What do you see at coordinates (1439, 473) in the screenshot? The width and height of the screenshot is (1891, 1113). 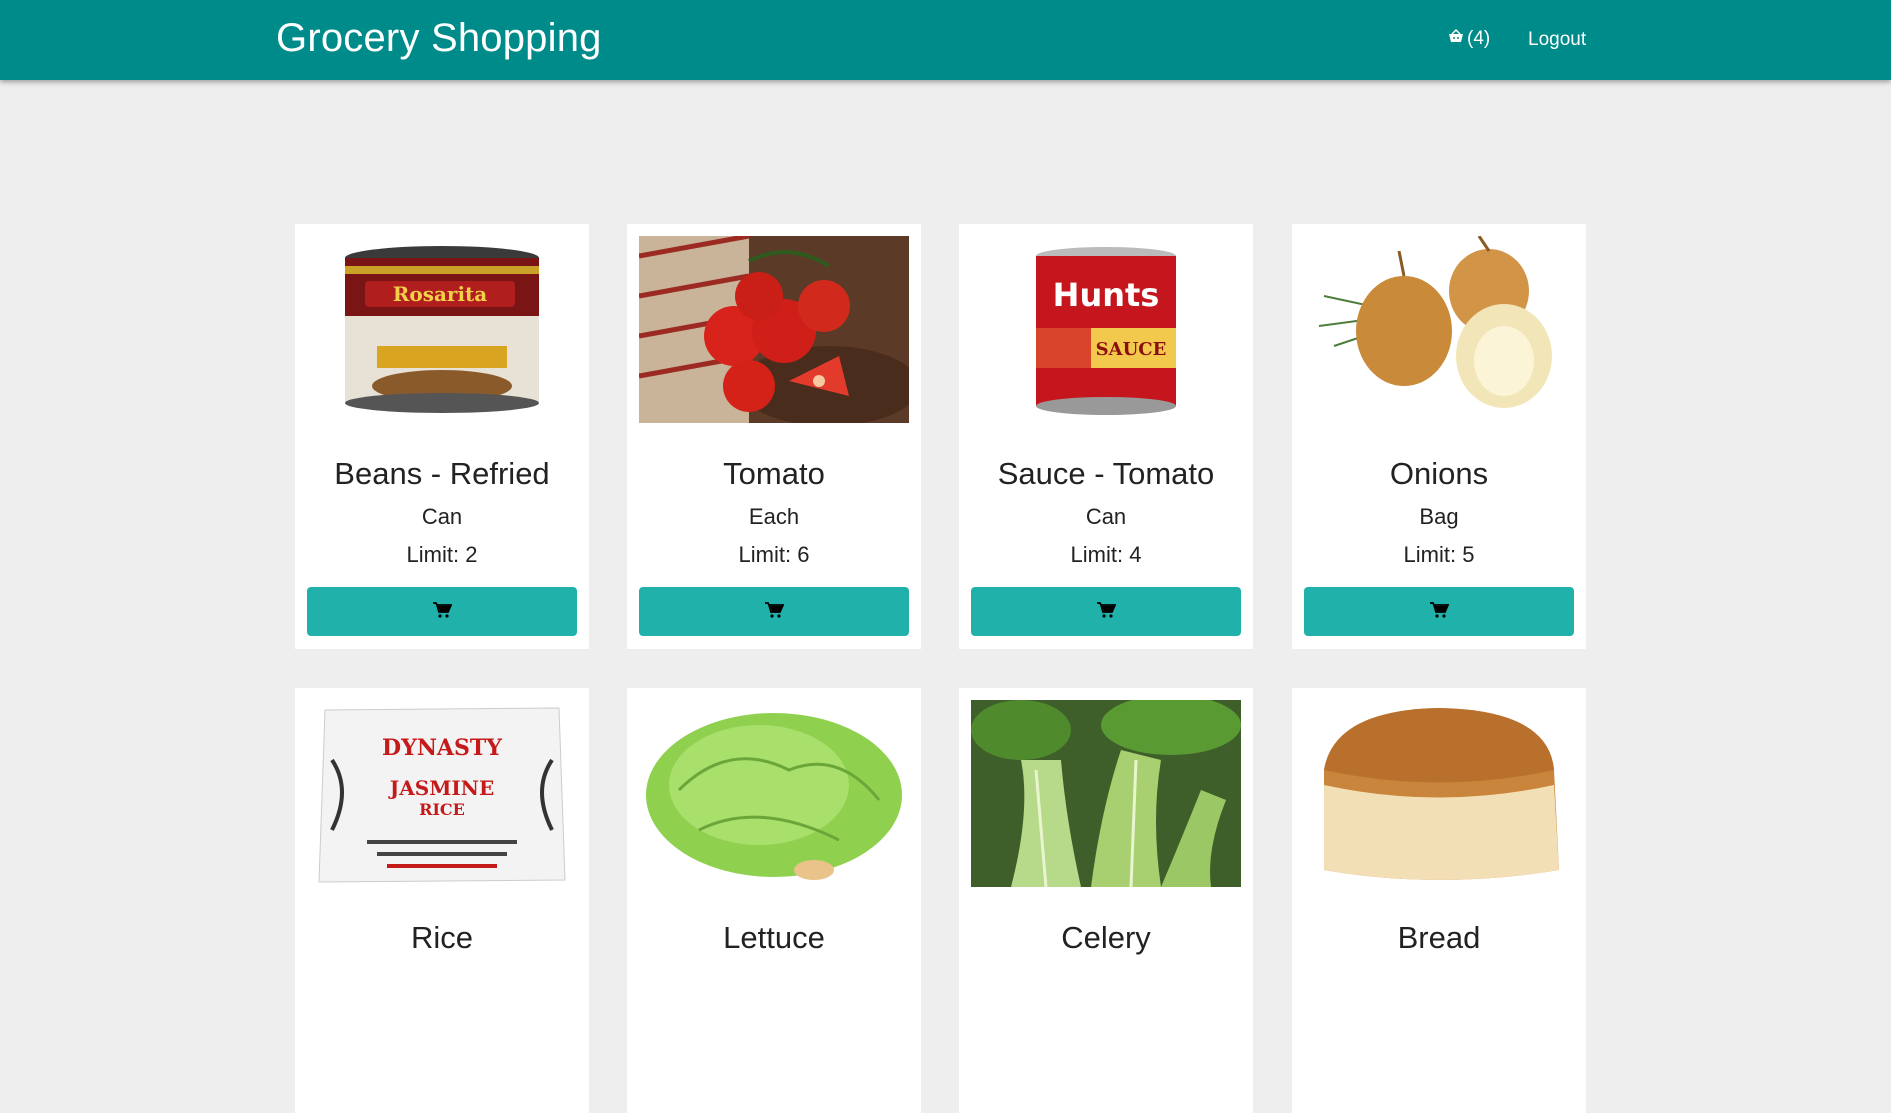 I see `product-name: Onions` at bounding box center [1439, 473].